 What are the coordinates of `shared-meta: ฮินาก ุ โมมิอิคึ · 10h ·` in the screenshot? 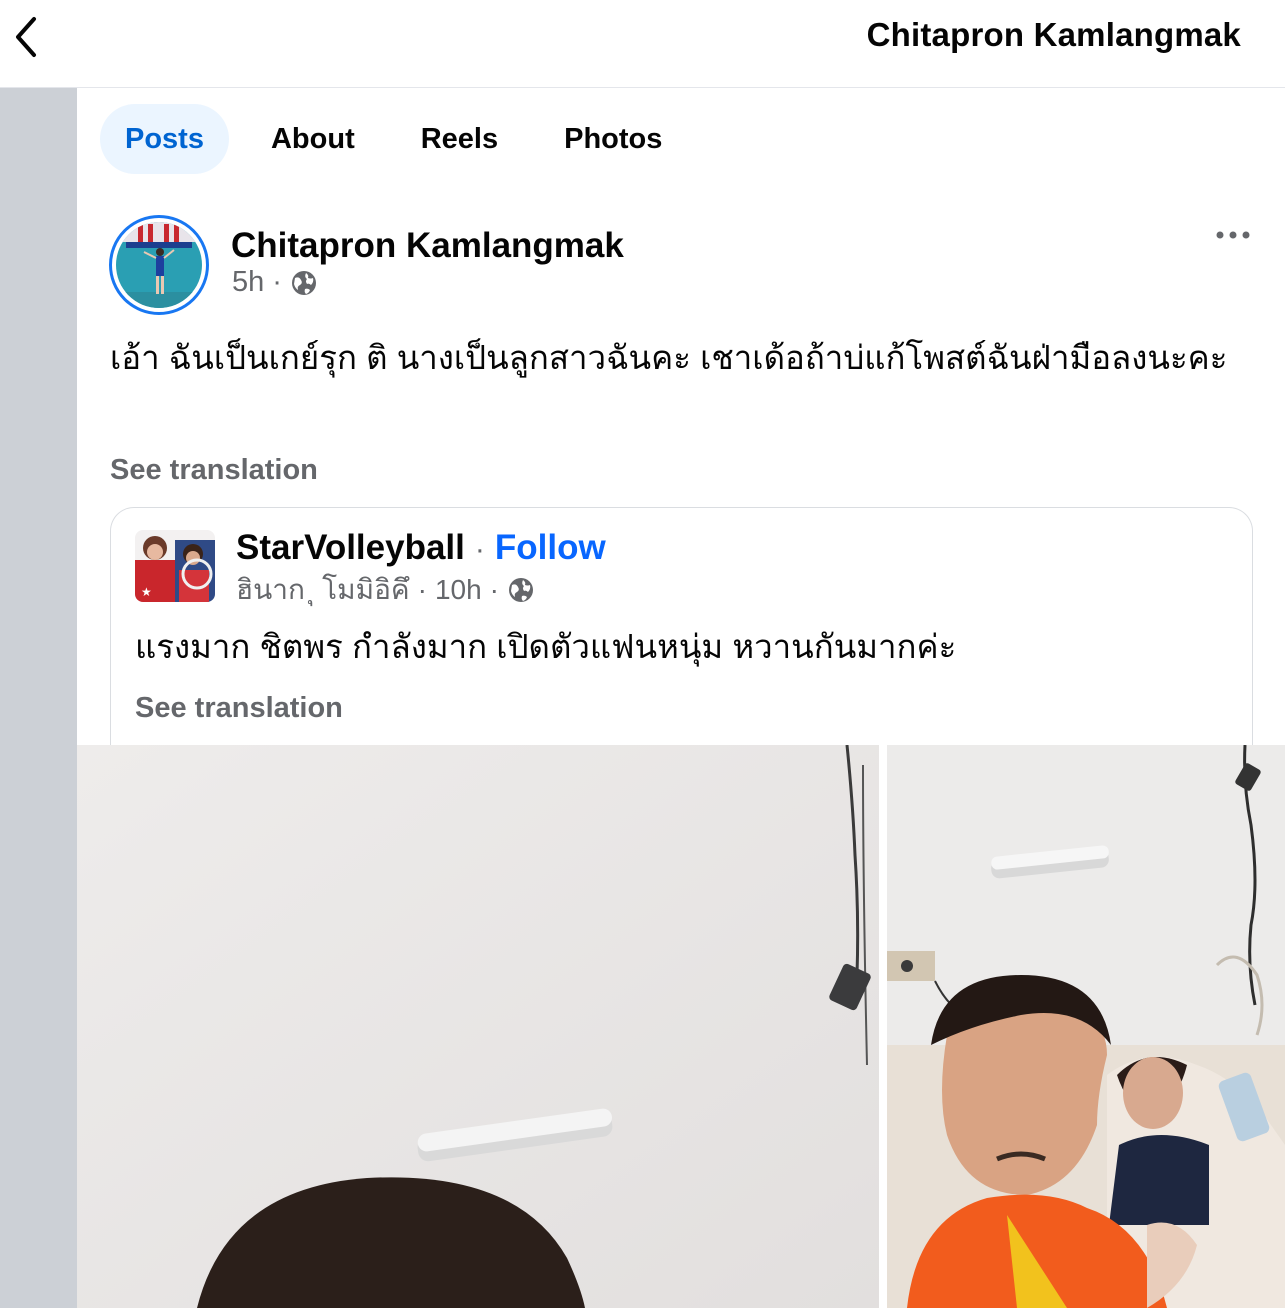 It's located at (385, 590).